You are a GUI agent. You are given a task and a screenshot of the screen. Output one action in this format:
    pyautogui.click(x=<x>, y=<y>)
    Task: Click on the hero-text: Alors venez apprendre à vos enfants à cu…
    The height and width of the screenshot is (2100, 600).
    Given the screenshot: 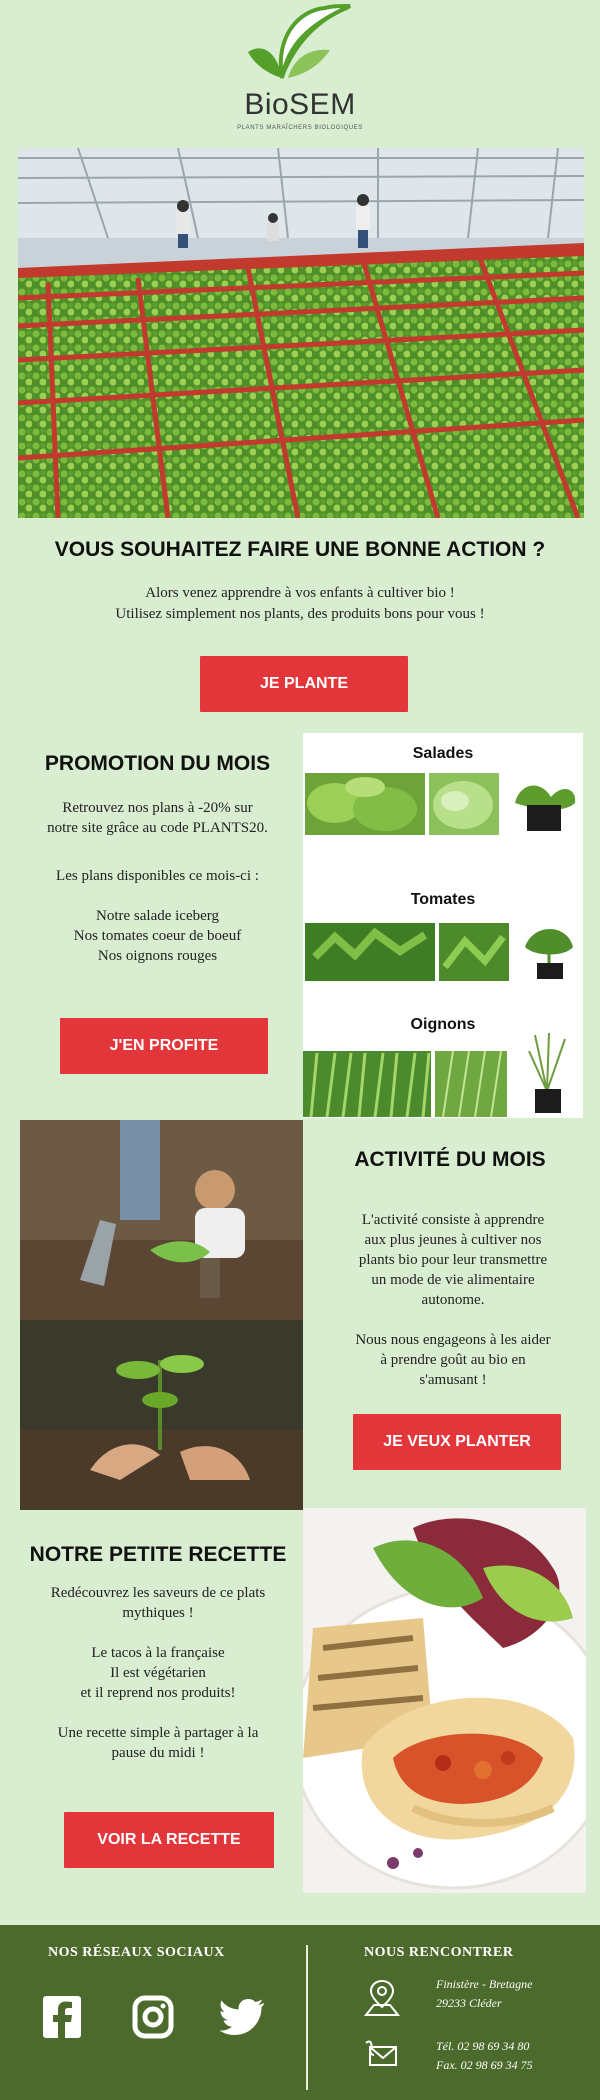 What is the action you would take?
    pyautogui.click(x=300, y=604)
    